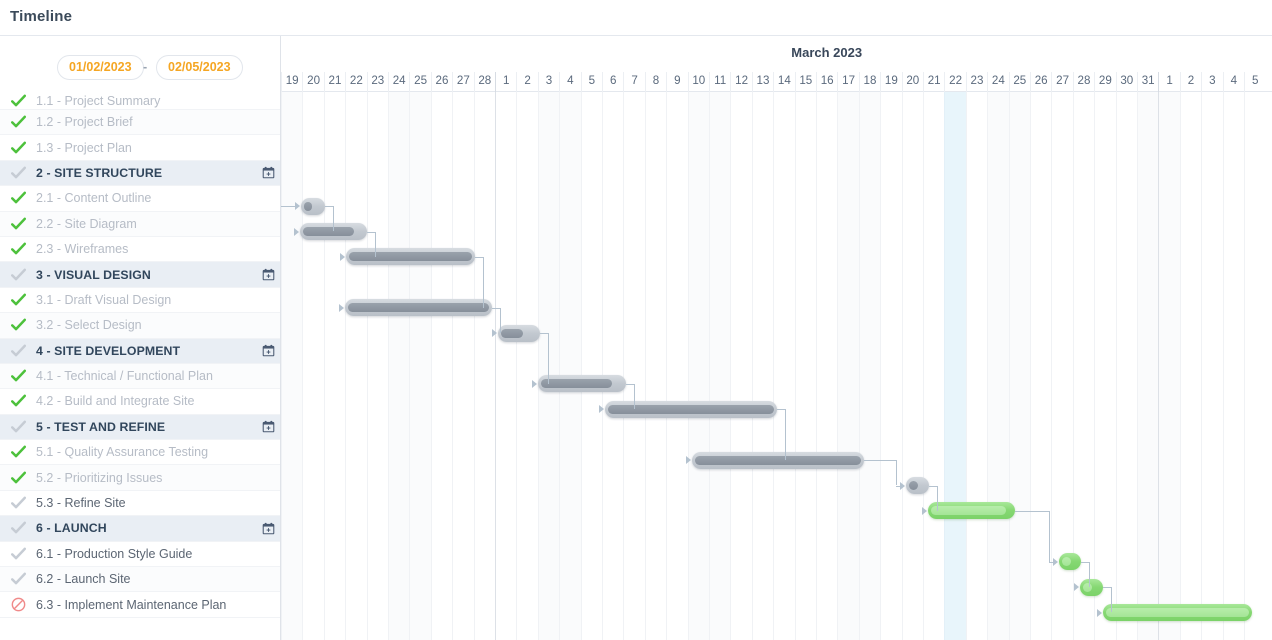 Image resolution: width=1272 pixels, height=640 pixels. I want to click on task-label: 2.1 - Content Outline, so click(94, 198).